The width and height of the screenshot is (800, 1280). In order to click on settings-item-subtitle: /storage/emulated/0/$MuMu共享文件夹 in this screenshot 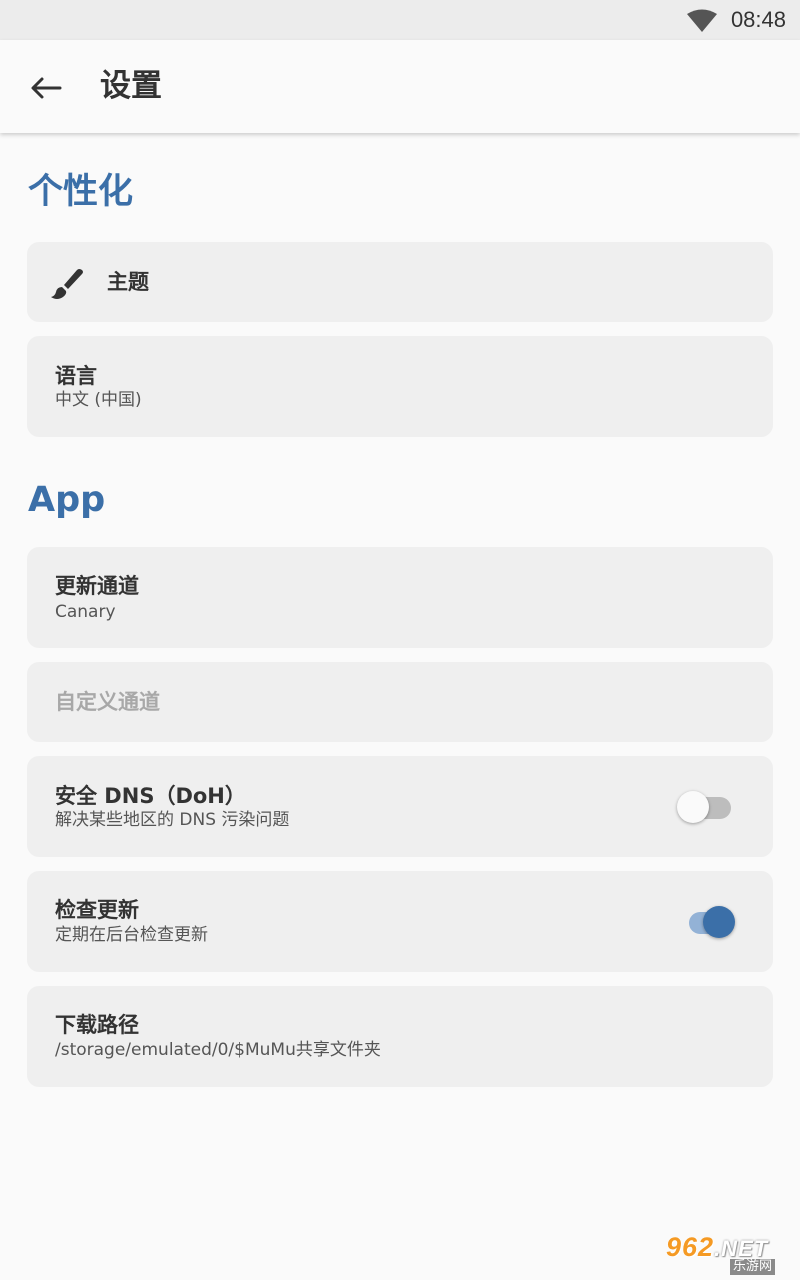, I will do `click(218, 1050)`.